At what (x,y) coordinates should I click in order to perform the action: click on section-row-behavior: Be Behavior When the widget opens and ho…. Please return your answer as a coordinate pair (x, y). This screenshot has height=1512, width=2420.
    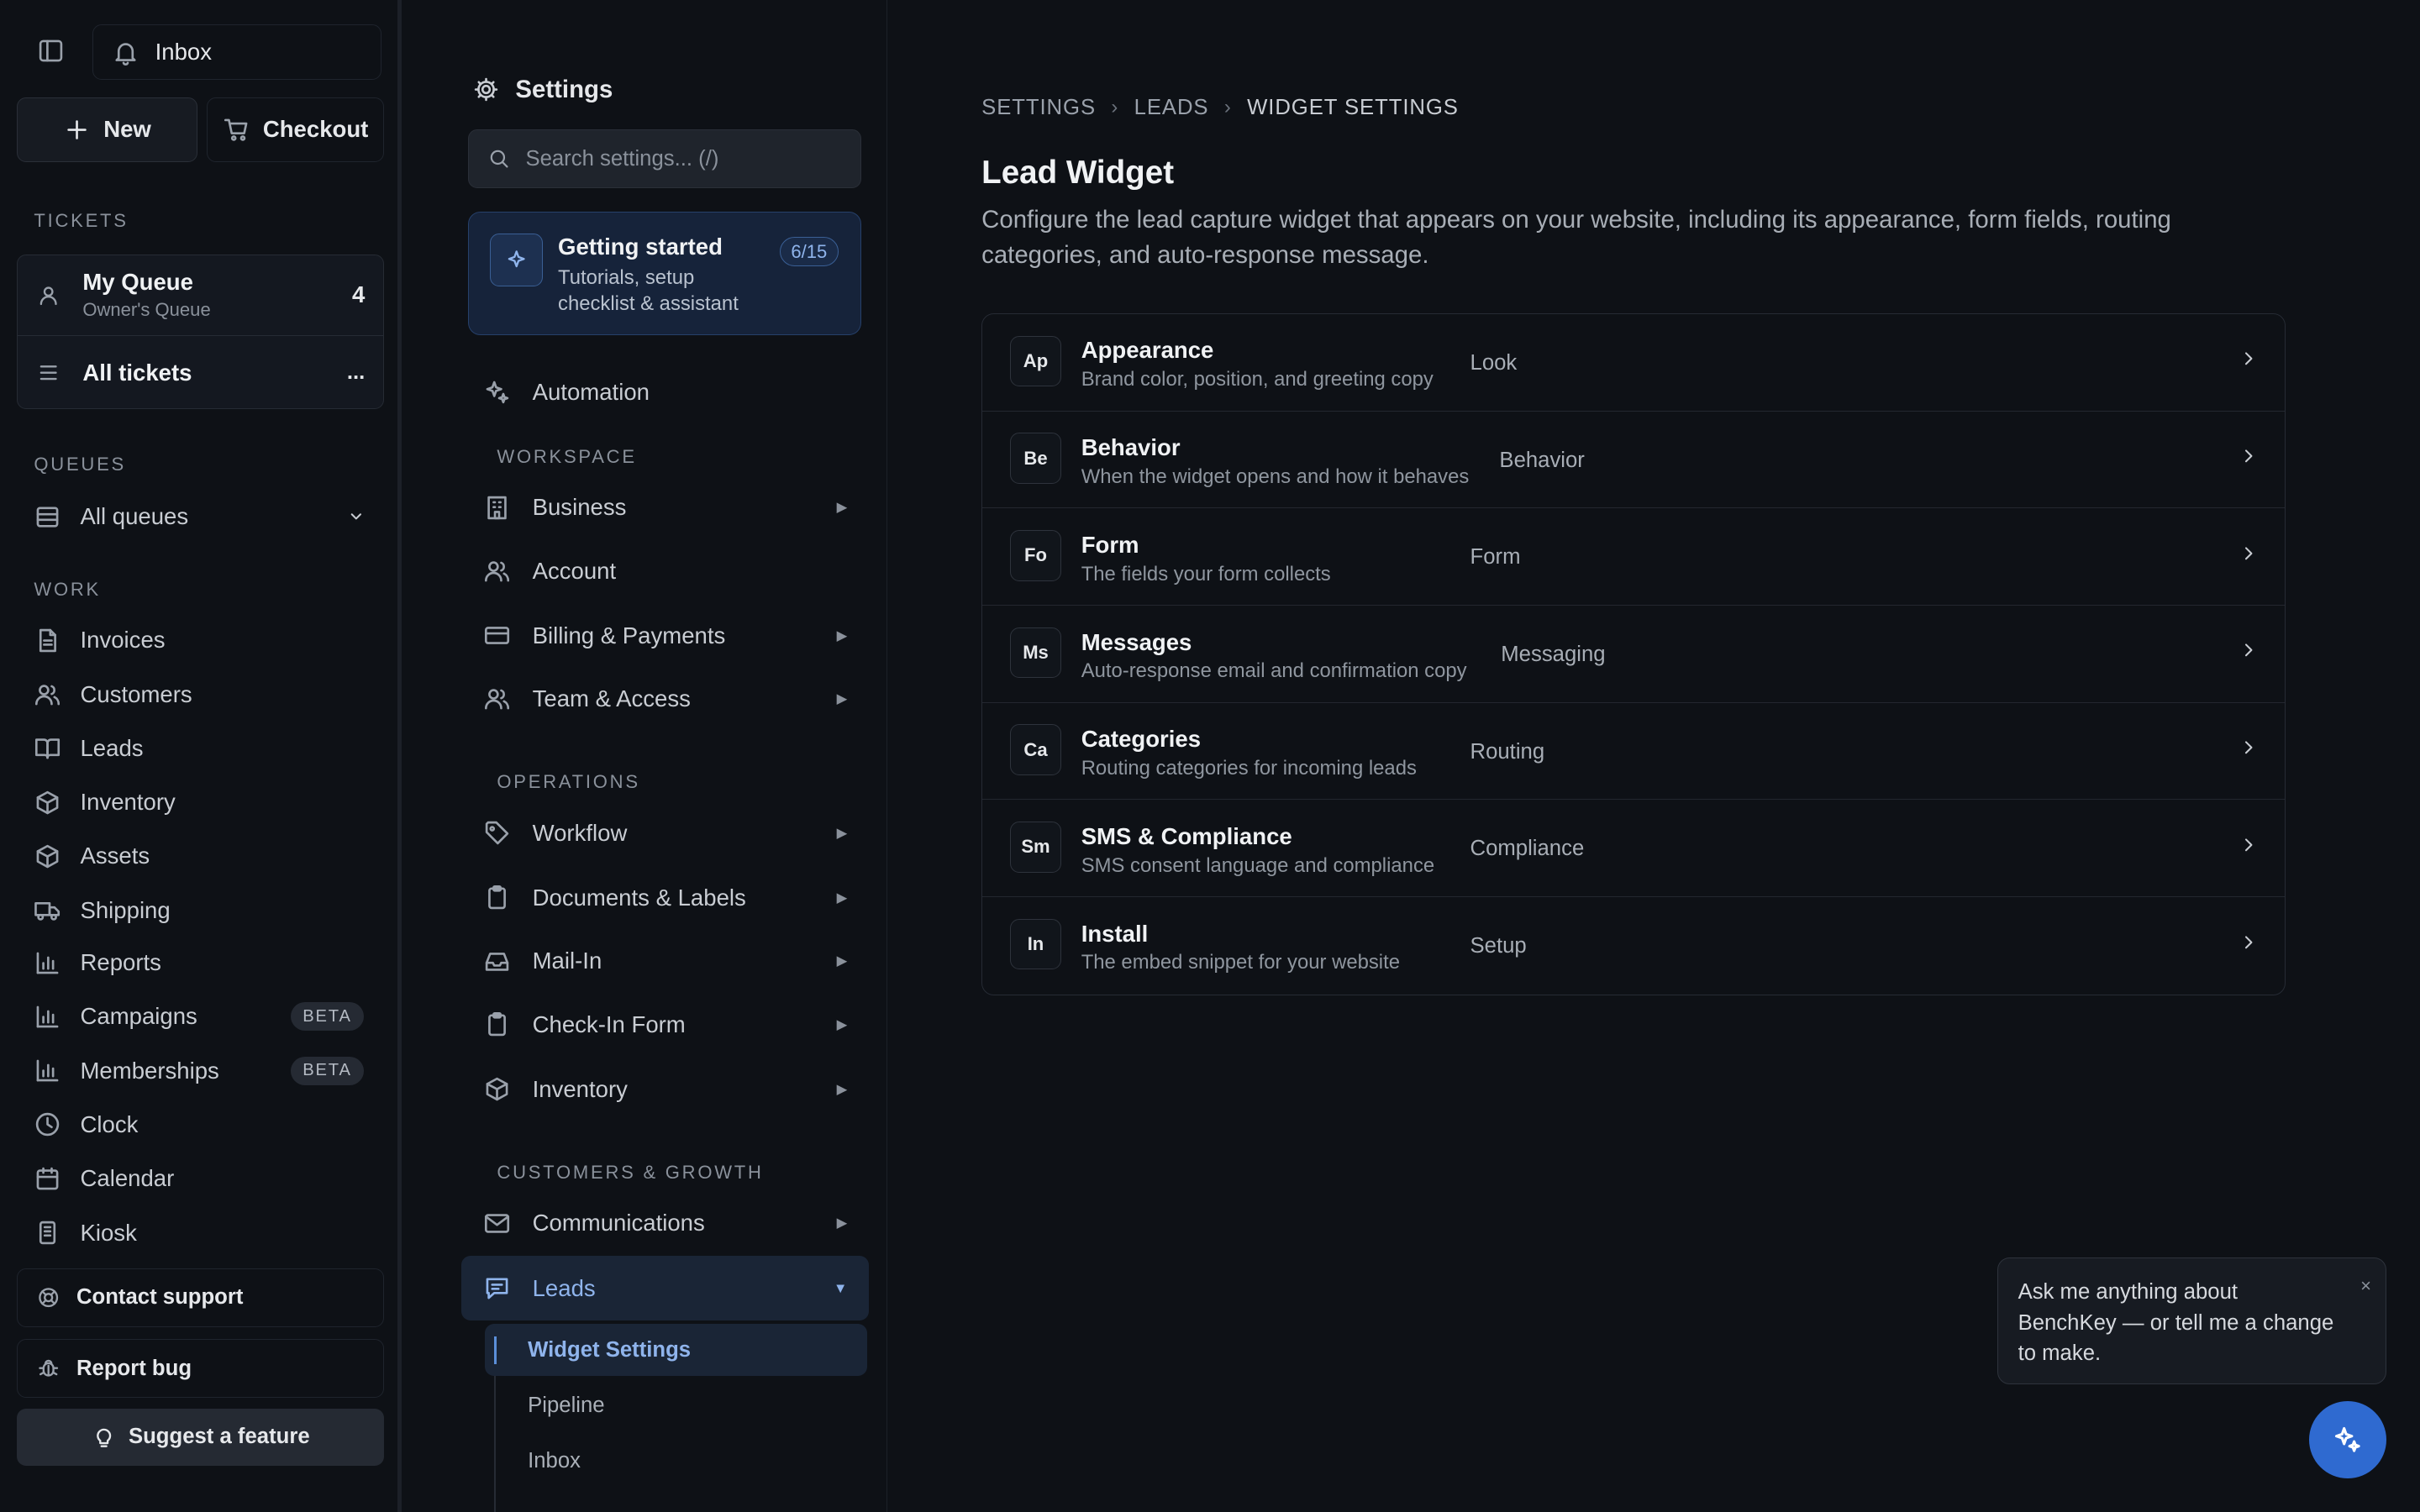
    Looking at the image, I should click on (1634, 460).